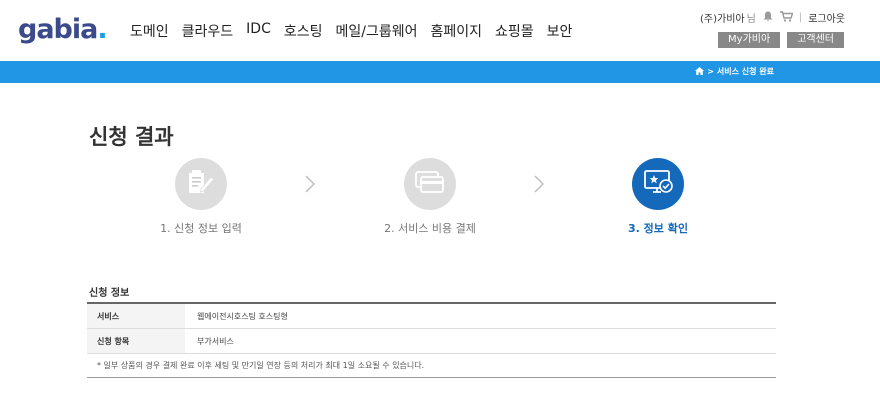  What do you see at coordinates (514, 31) in the screenshot?
I see `nav-shopping-mall: 쇼핑몰` at bounding box center [514, 31].